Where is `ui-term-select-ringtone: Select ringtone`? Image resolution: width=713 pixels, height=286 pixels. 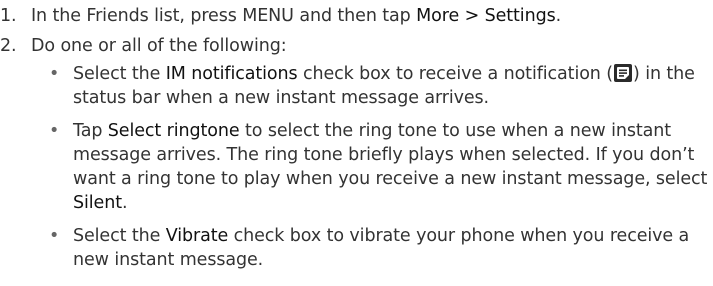
ui-term-select-ringtone: Select ringtone is located at coordinates (173, 131).